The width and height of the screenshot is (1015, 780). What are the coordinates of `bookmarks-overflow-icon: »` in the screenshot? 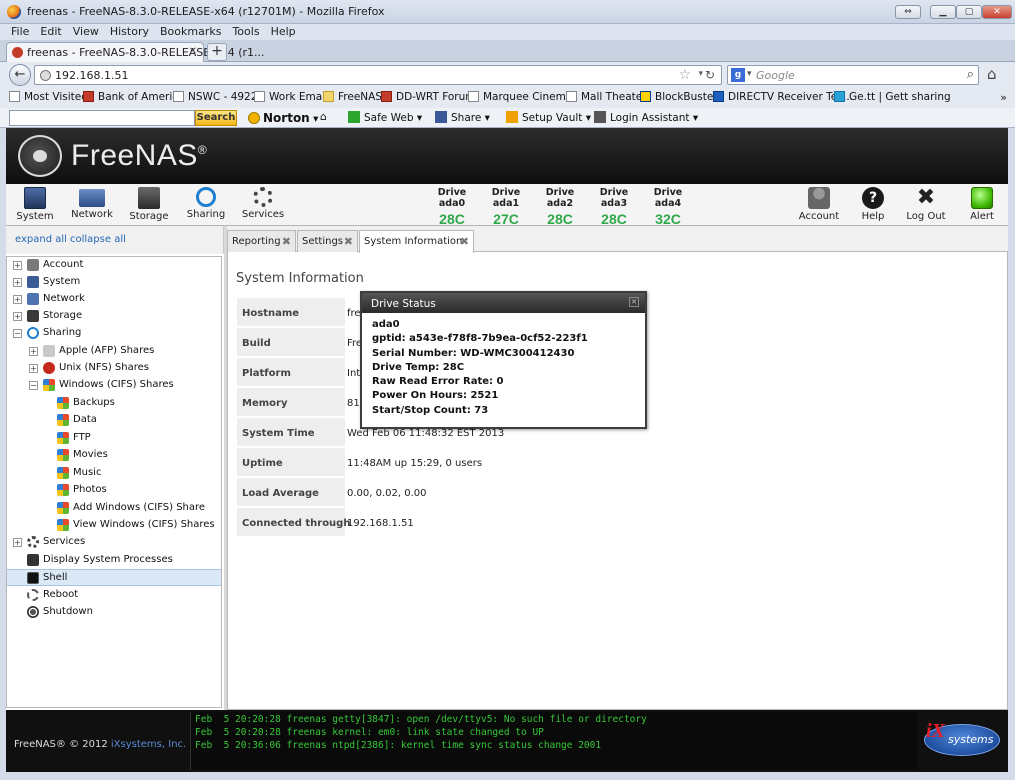 It's located at (1003, 97).